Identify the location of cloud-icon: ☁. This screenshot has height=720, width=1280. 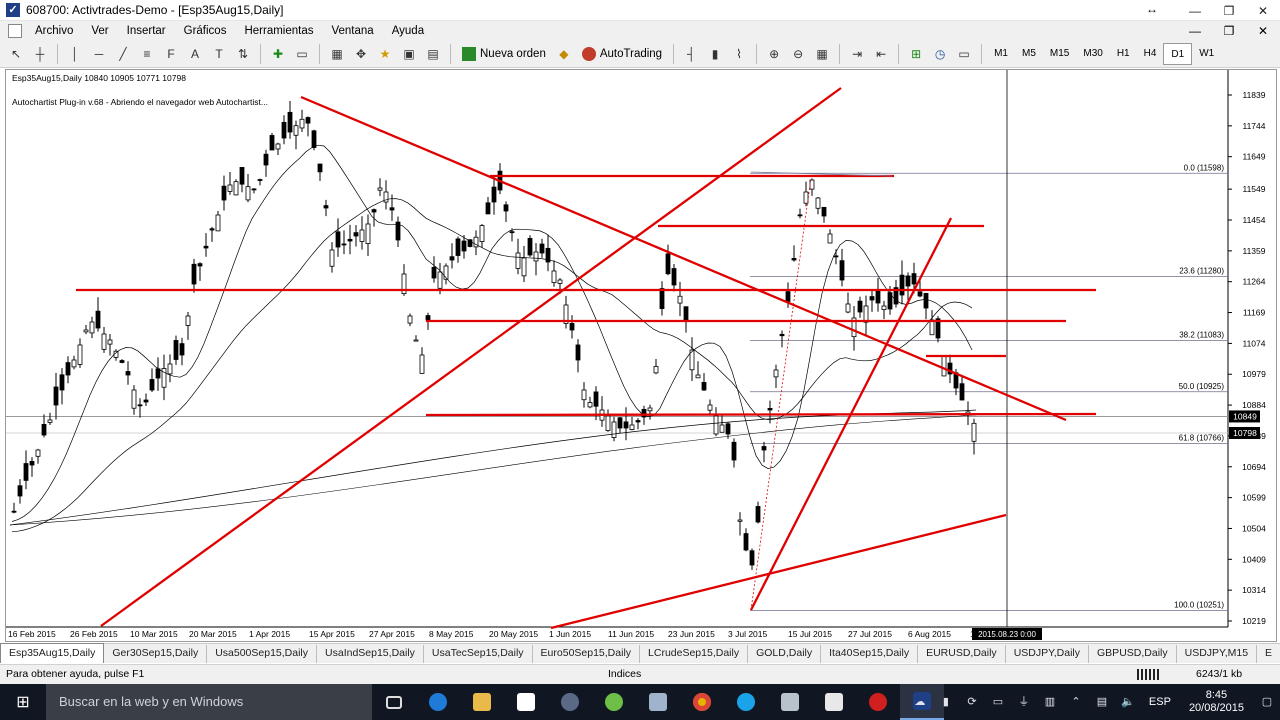
(920, 702).